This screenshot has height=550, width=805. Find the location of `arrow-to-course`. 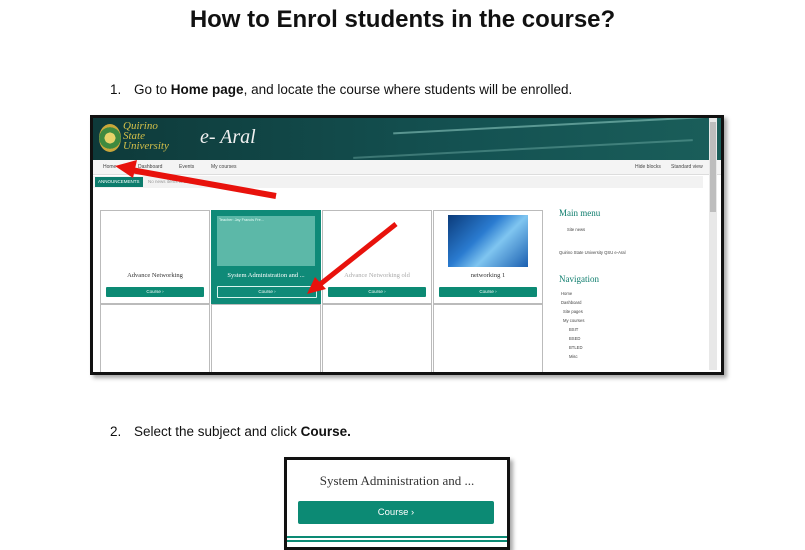

arrow-to-course is located at coordinates (357, 255).